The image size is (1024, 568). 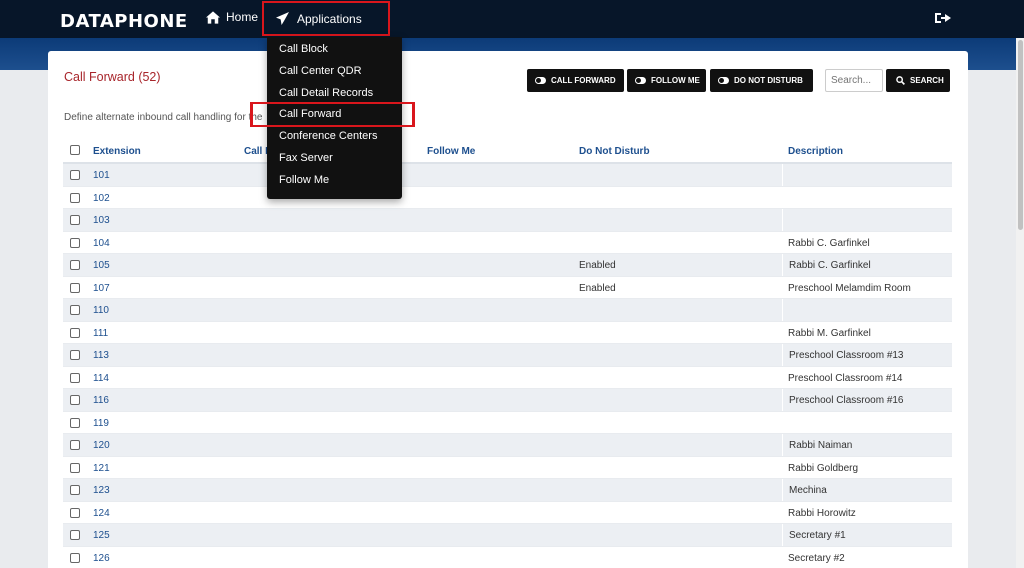 I want to click on table-row: 104 Rabbi C. Garfinkel, so click(x=507, y=242).